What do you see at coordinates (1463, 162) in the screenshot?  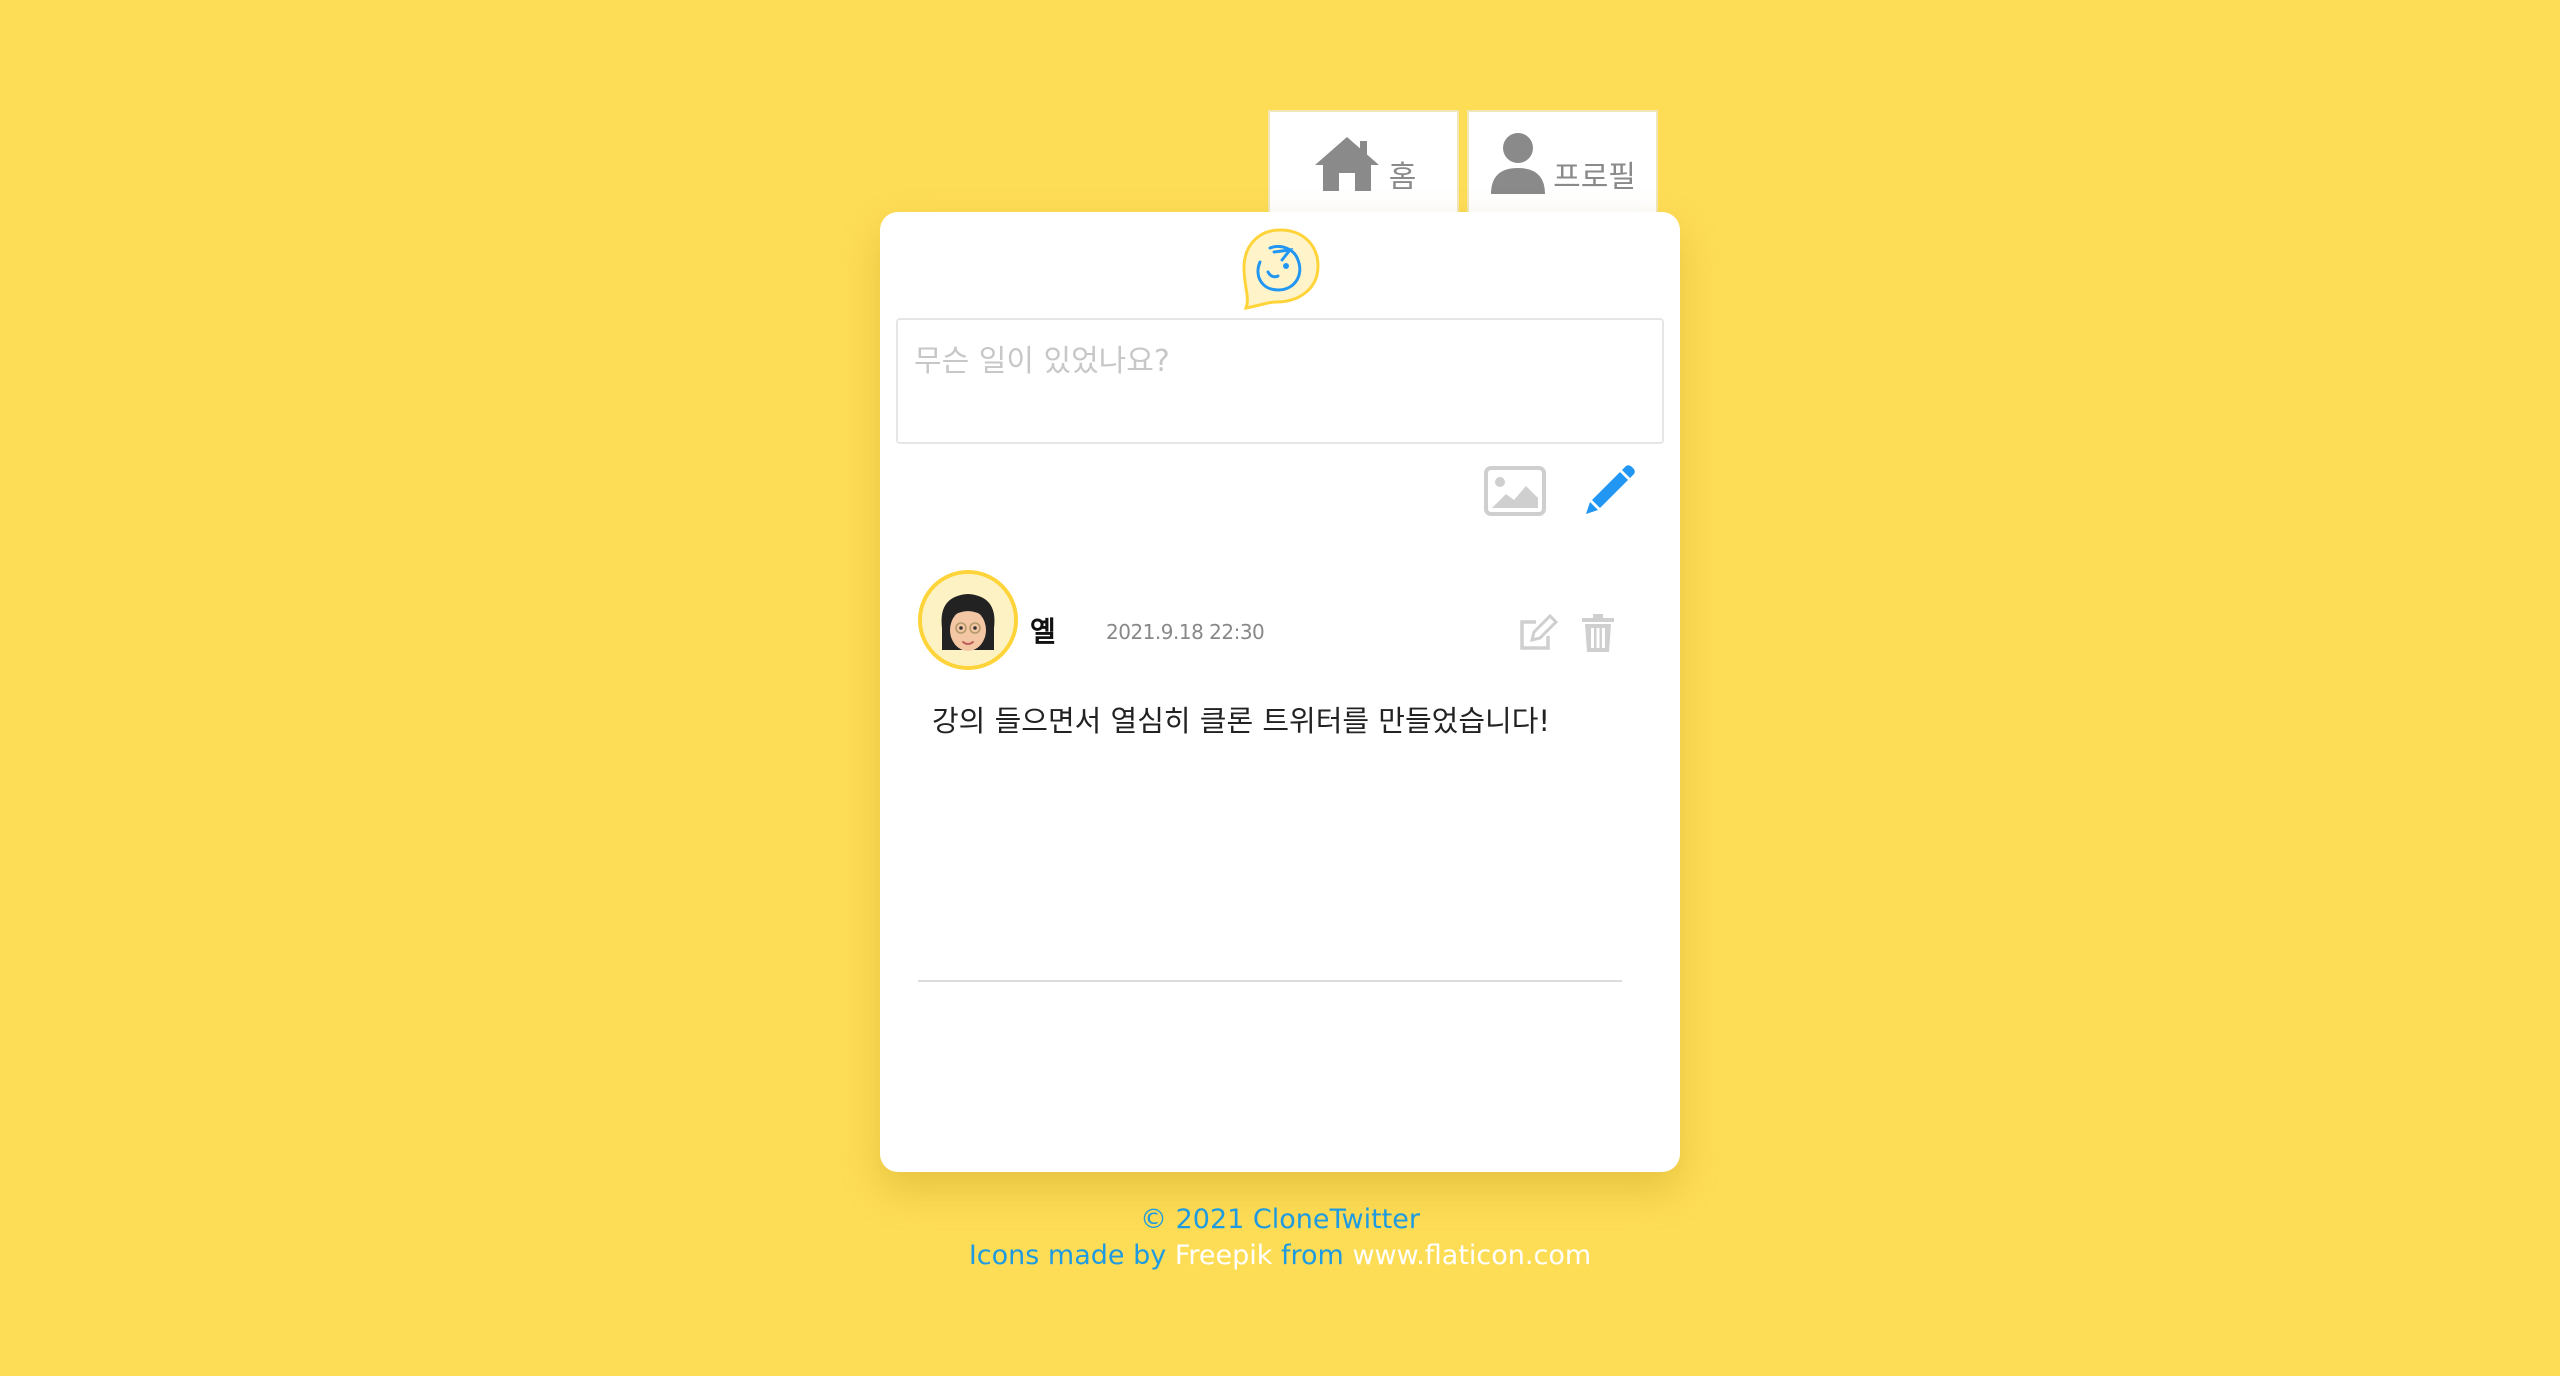 I see `top-nav: 홈 프로필` at bounding box center [1463, 162].